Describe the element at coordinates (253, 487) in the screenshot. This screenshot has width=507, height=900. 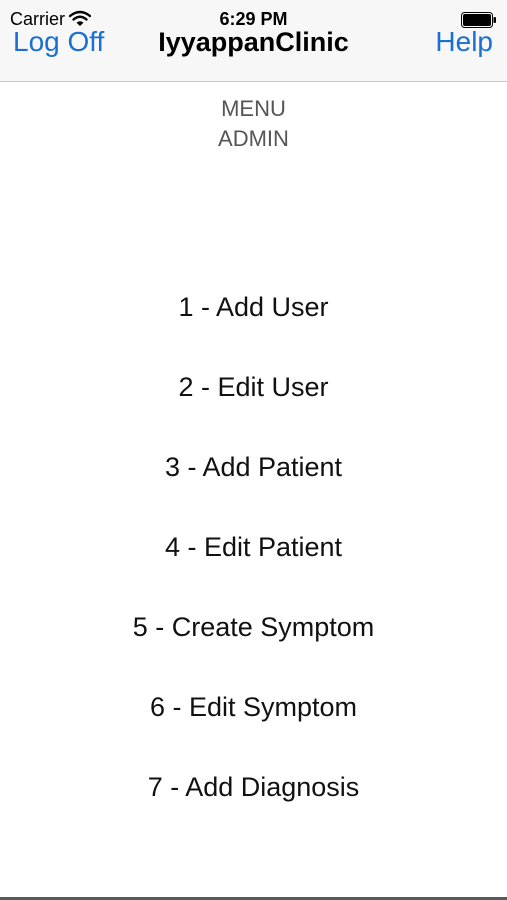
I see `menu-item-add-patient: 3 - Add Patient` at that location.